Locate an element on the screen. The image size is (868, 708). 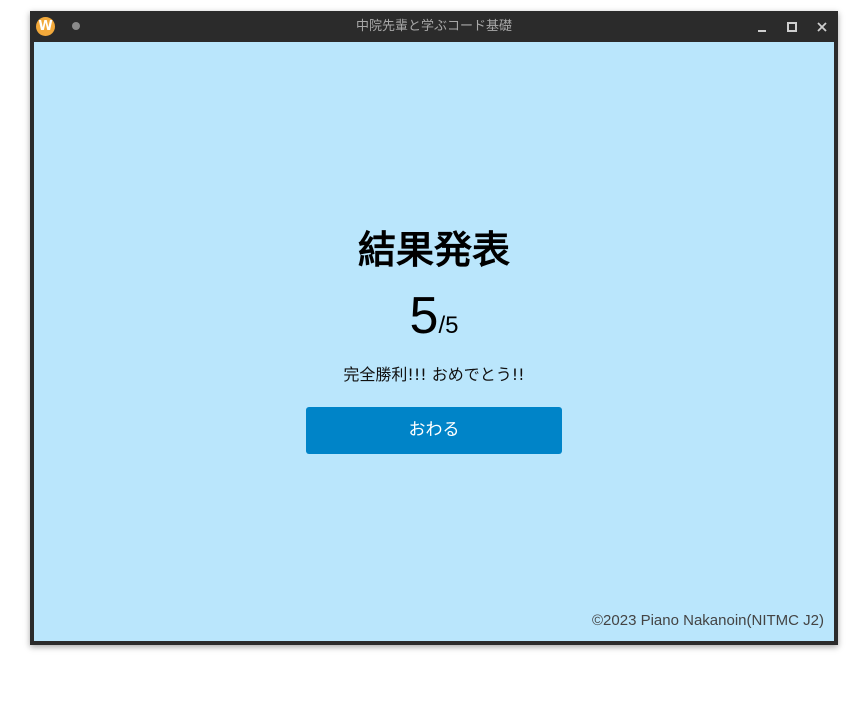
close-icon is located at coordinates (822, 27).